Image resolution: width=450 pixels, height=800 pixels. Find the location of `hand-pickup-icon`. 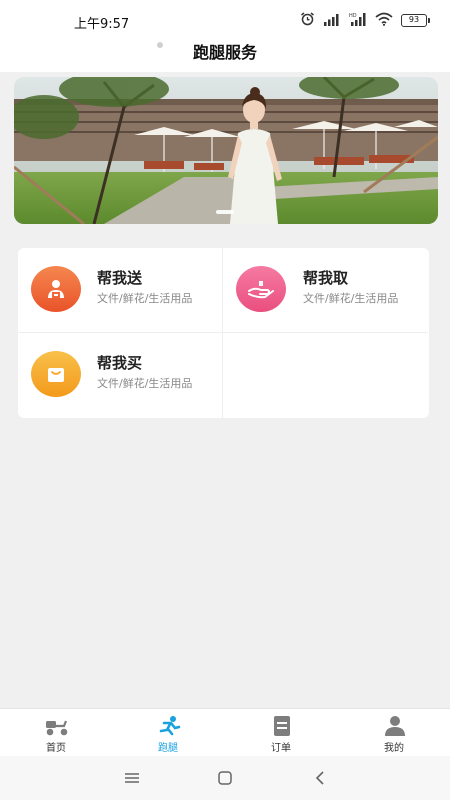

hand-pickup-icon is located at coordinates (261, 289).